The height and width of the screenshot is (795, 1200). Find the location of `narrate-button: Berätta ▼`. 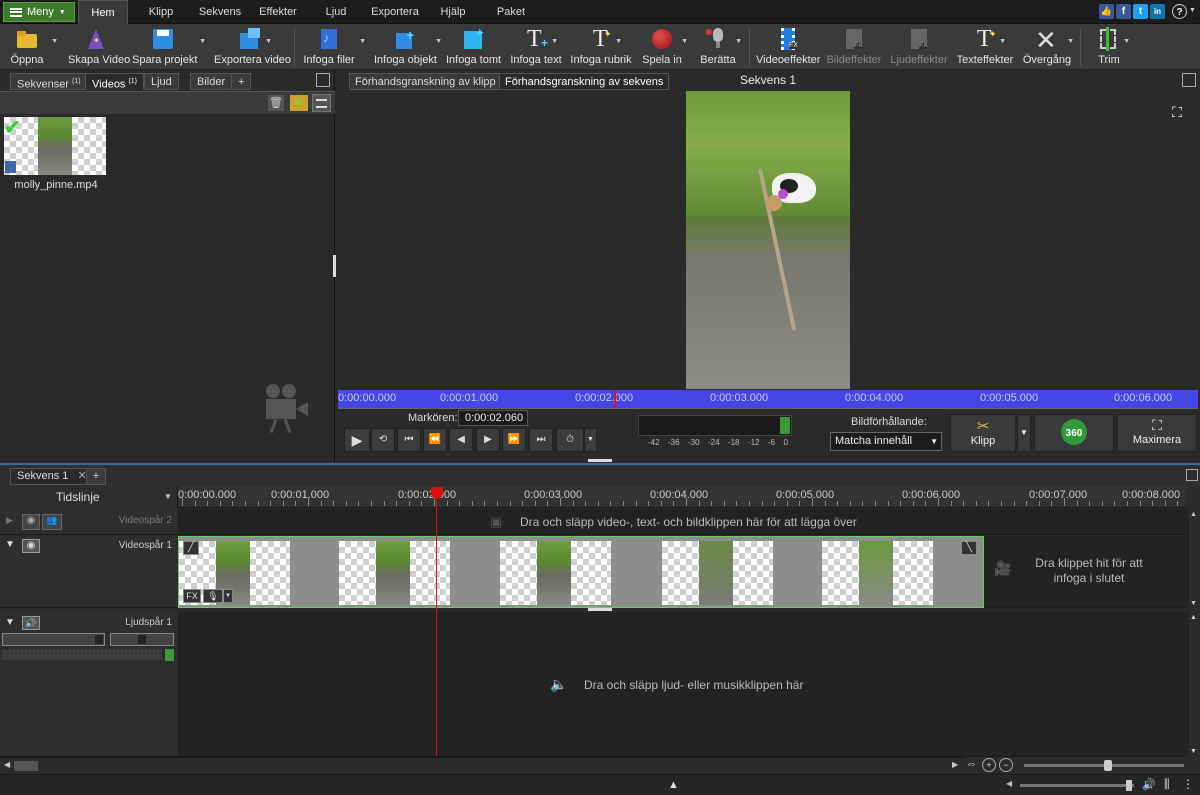

narrate-button: Berätta ▼ is located at coordinates (720, 47).